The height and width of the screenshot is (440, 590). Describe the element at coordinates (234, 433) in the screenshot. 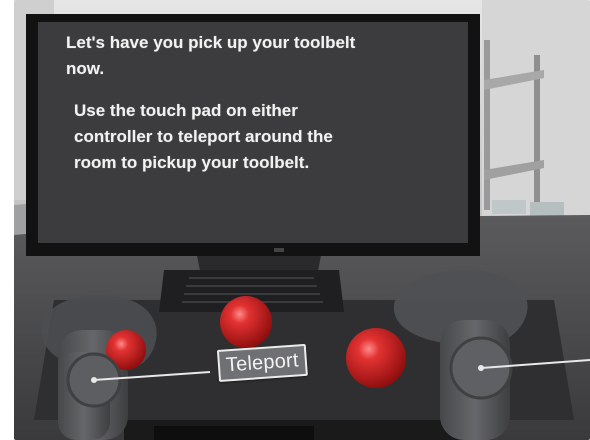

I see `keyboard-shadow` at that location.